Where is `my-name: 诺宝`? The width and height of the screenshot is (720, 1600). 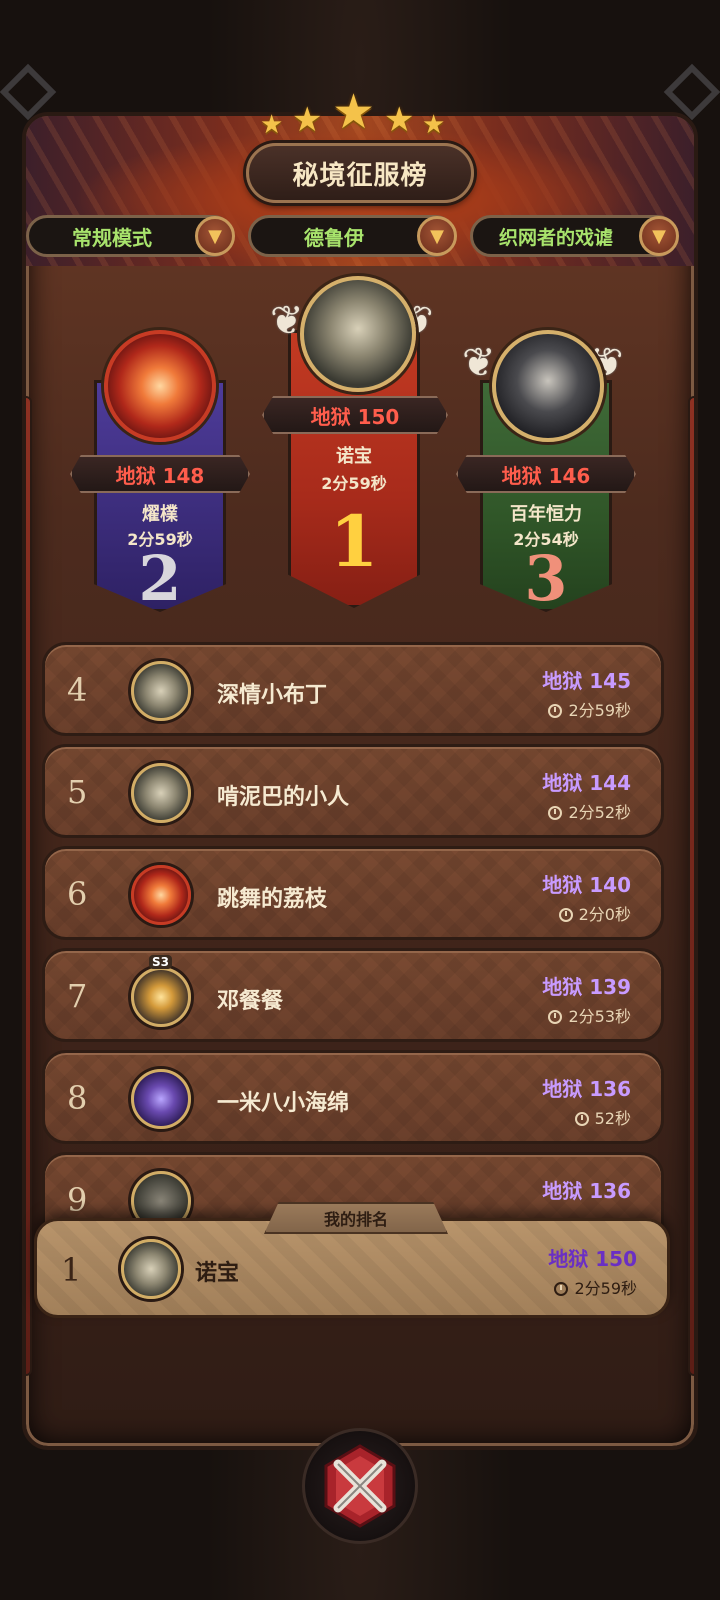
my-name: 诺宝 is located at coordinates (217, 1273).